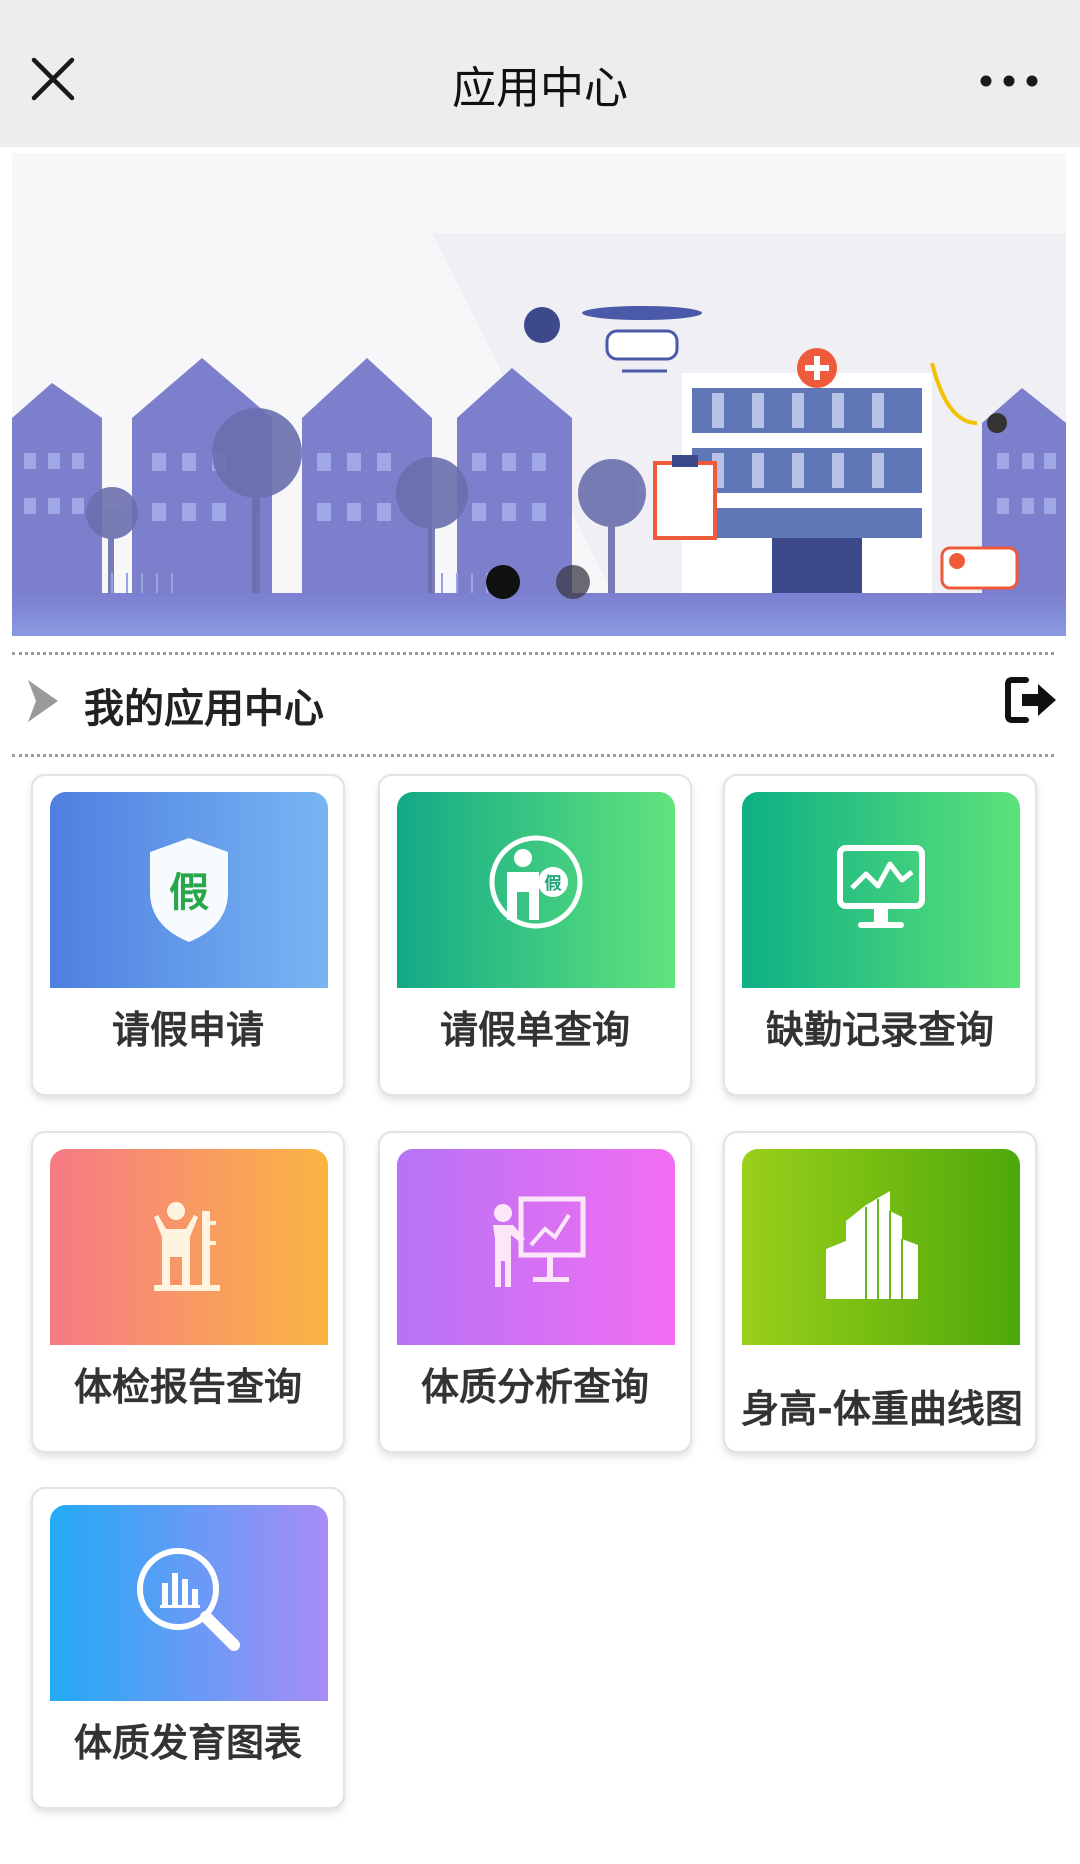  What do you see at coordinates (204, 709) in the screenshot?
I see `section-title: 我的应用中心` at bounding box center [204, 709].